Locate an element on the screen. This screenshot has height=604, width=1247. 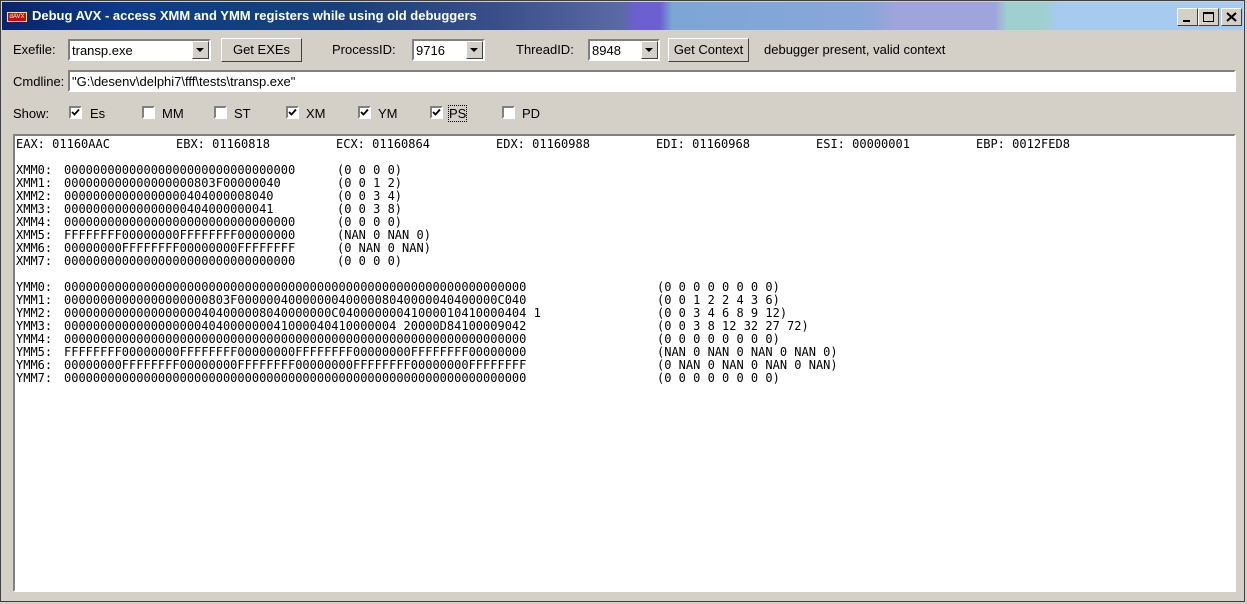
show-pd-checkbox is located at coordinates (508, 112).